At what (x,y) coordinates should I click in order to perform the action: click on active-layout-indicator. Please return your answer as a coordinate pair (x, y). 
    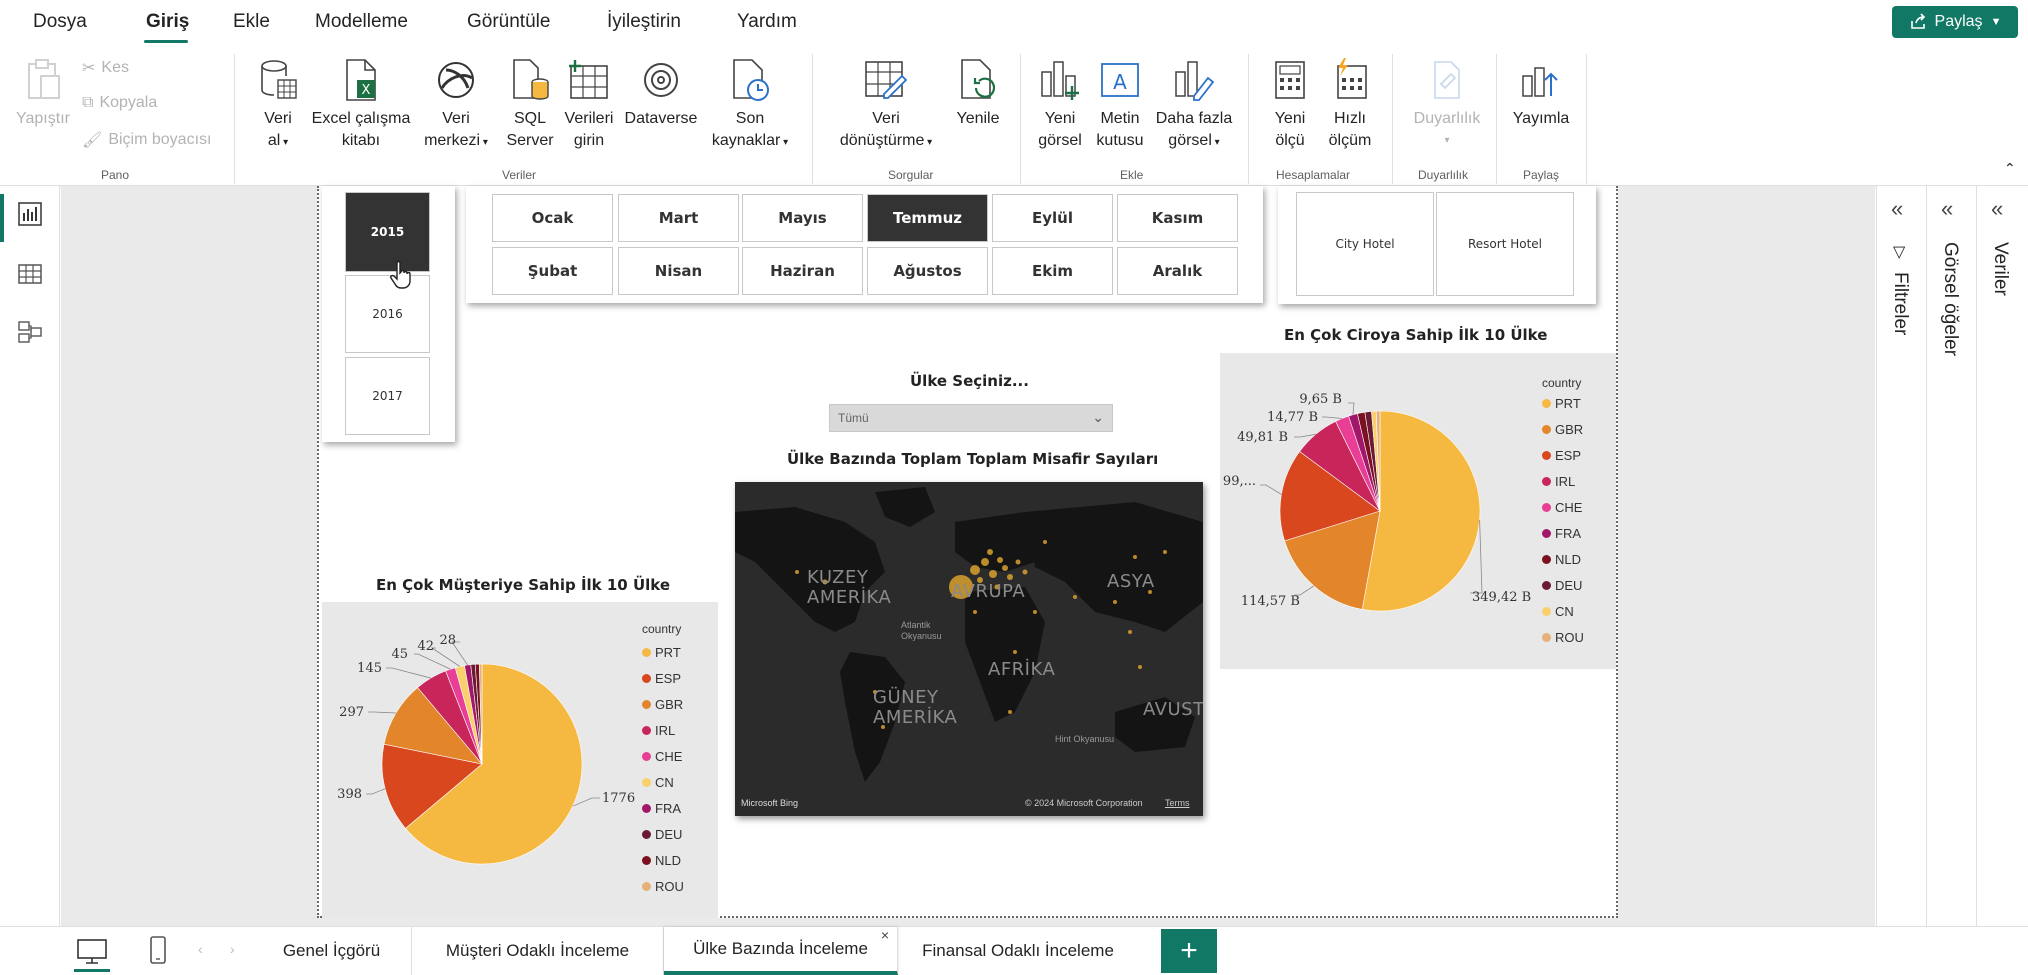
    Looking at the image, I should click on (92, 970).